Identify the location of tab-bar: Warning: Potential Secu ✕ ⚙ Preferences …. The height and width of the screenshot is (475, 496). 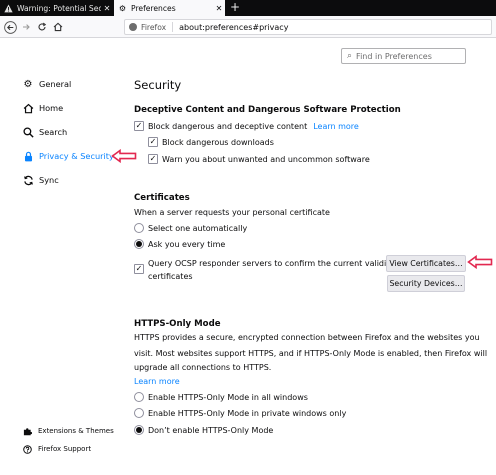
(248, 8).